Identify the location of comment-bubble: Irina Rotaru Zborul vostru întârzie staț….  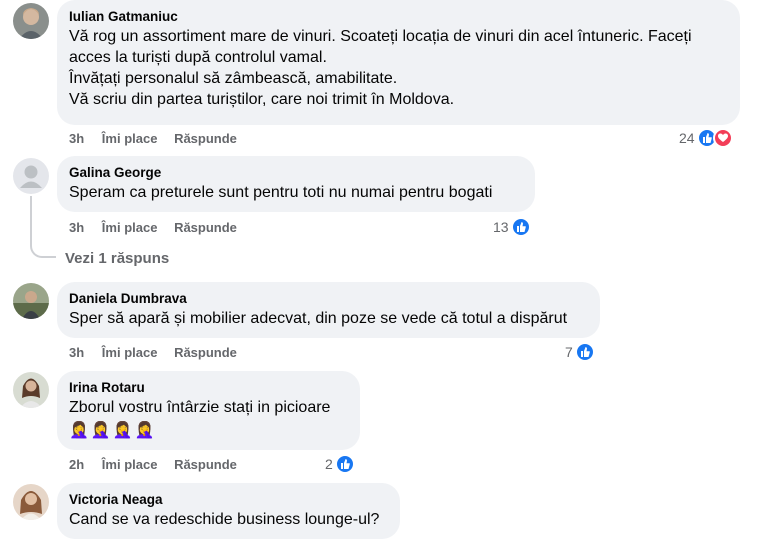
(208, 410).